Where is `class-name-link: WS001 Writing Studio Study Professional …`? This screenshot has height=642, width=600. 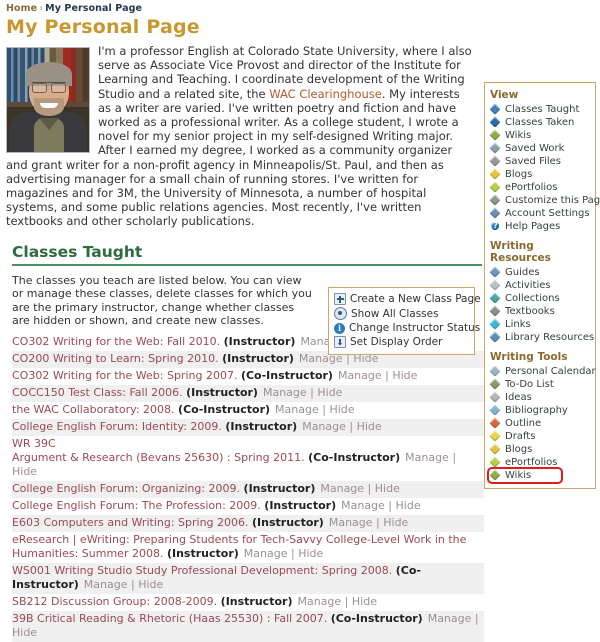 class-name-link: WS001 Writing Studio Study Professional … is located at coordinates (202, 570).